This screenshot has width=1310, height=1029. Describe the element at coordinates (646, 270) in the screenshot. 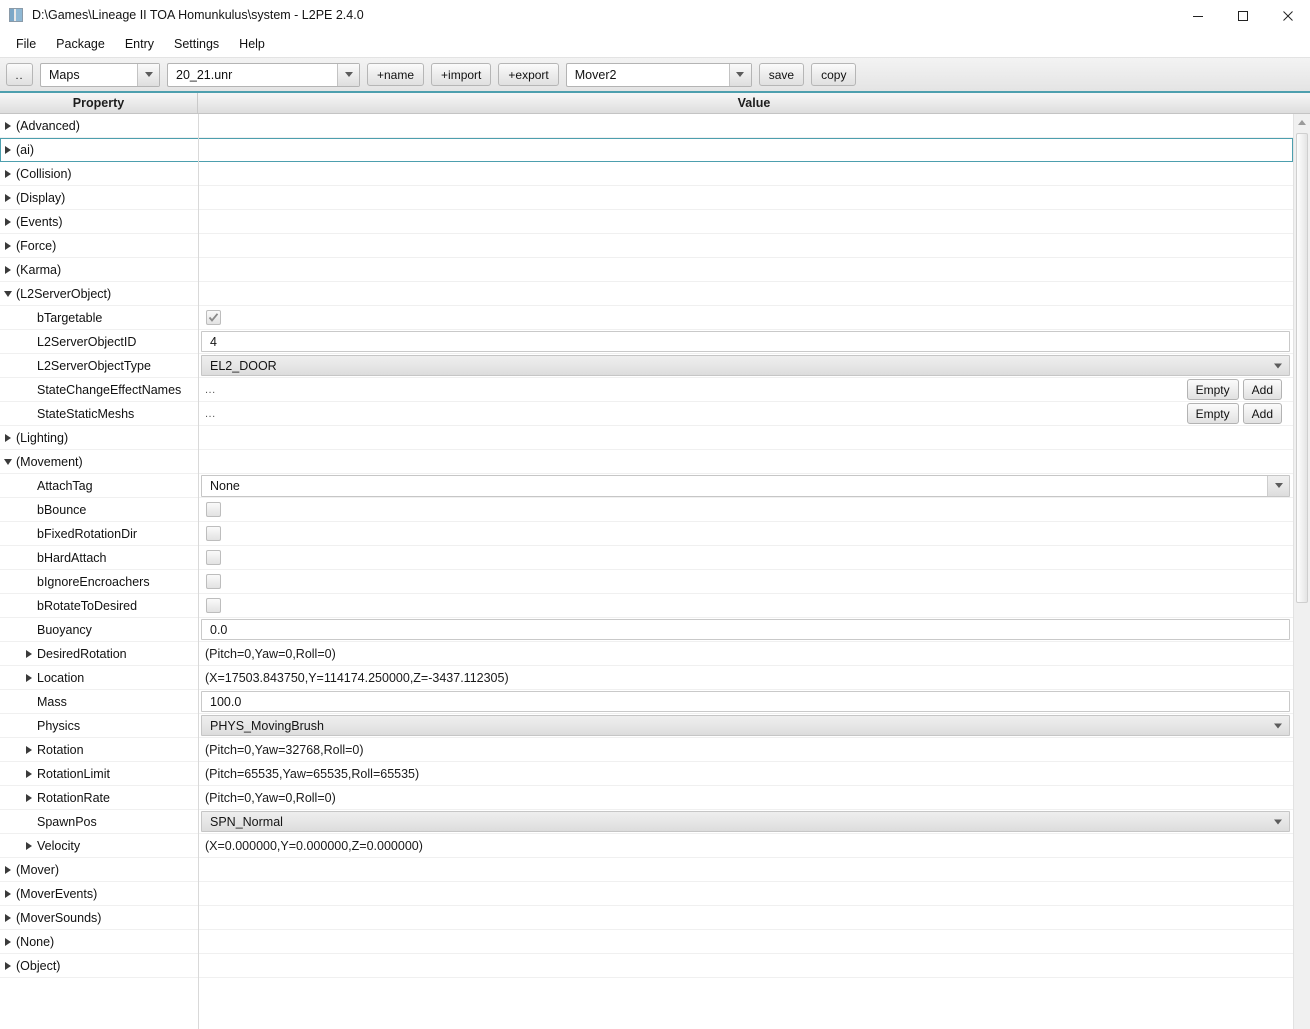

I see `property-row: (Karma)` at that location.